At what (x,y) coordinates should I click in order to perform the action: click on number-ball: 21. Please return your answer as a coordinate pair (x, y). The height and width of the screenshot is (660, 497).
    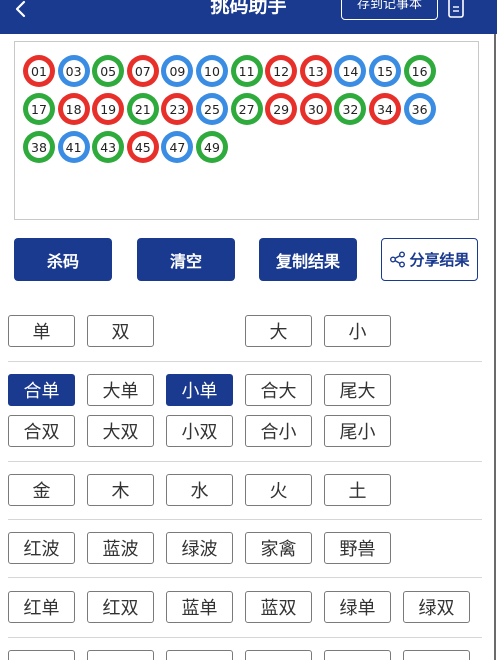
    Looking at the image, I should click on (142, 109).